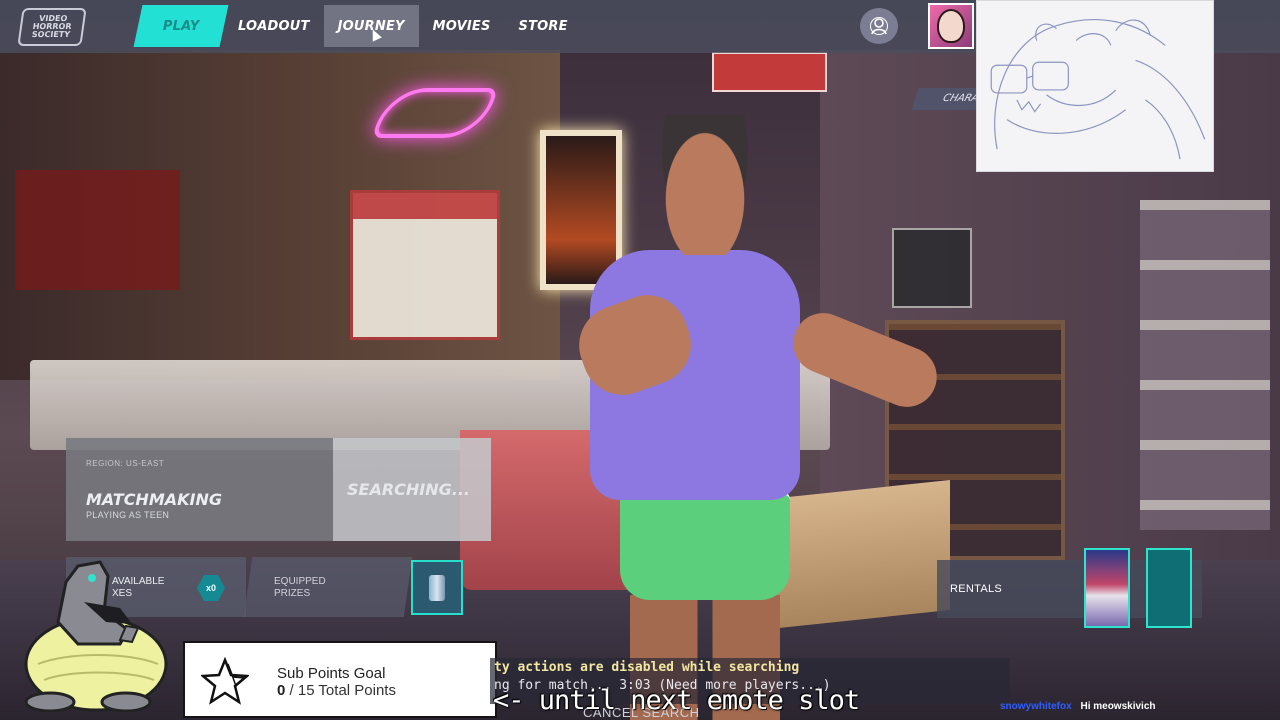  Describe the element at coordinates (96, 636) in the screenshot. I see `mascot-icon` at that location.